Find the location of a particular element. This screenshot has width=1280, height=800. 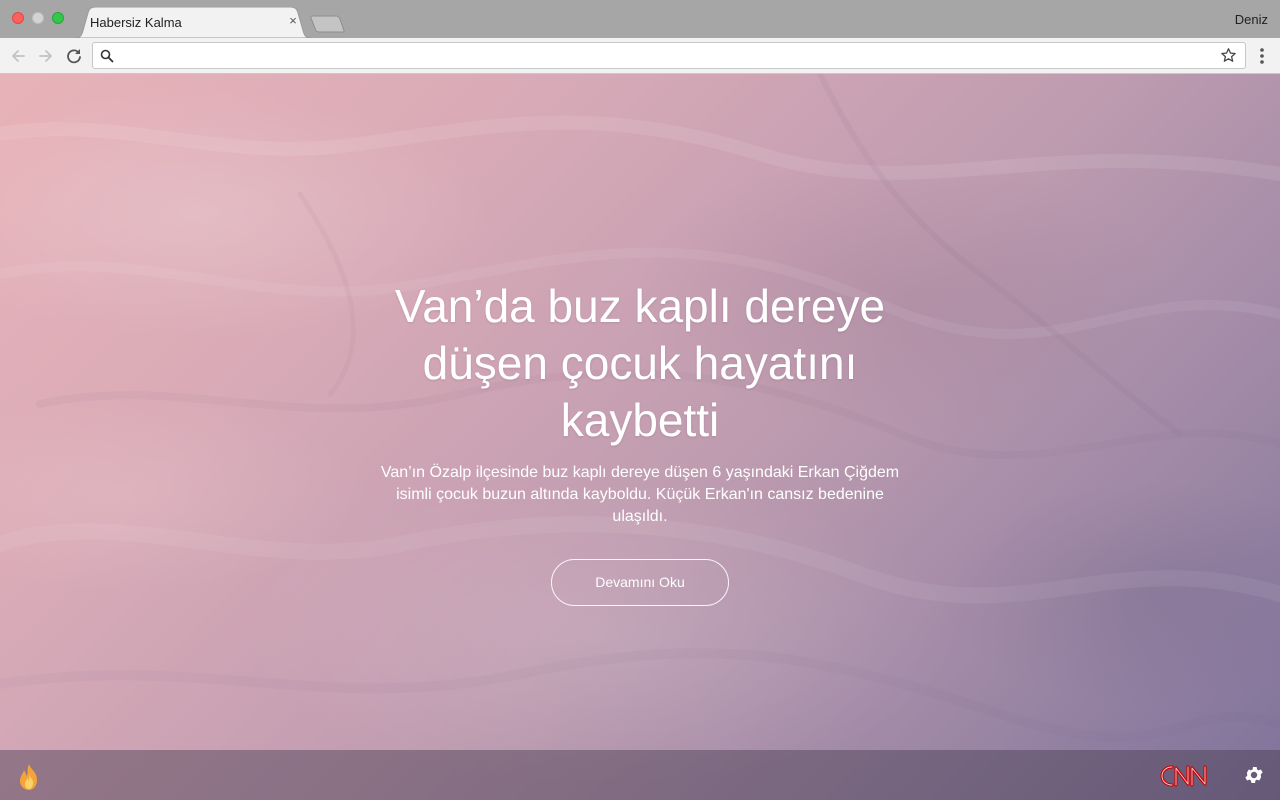

new-tab-button is located at coordinates (328, 24).